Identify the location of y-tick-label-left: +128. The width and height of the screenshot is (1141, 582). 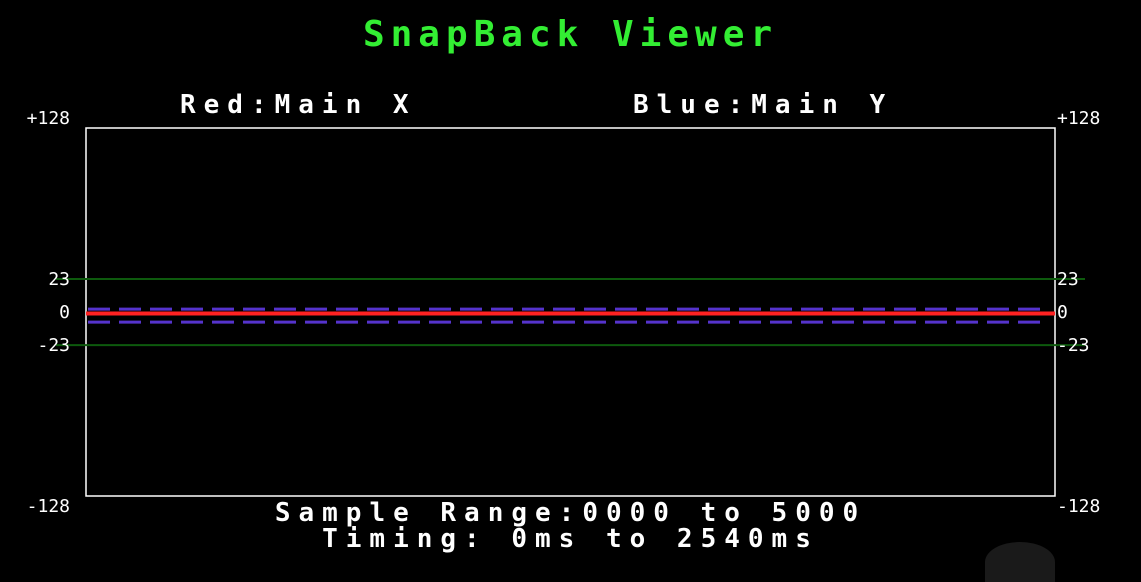
(48, 118).